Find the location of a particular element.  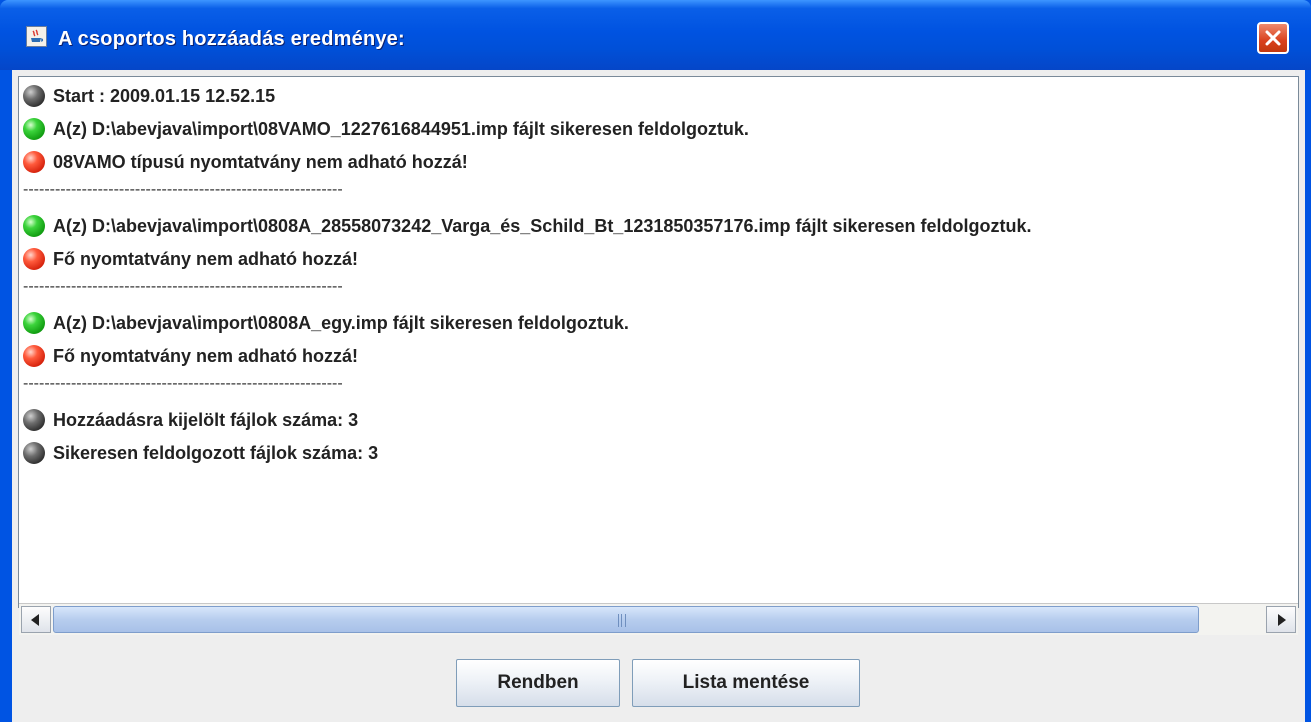

arrow-left-icon is located at coordinates (35, 620).